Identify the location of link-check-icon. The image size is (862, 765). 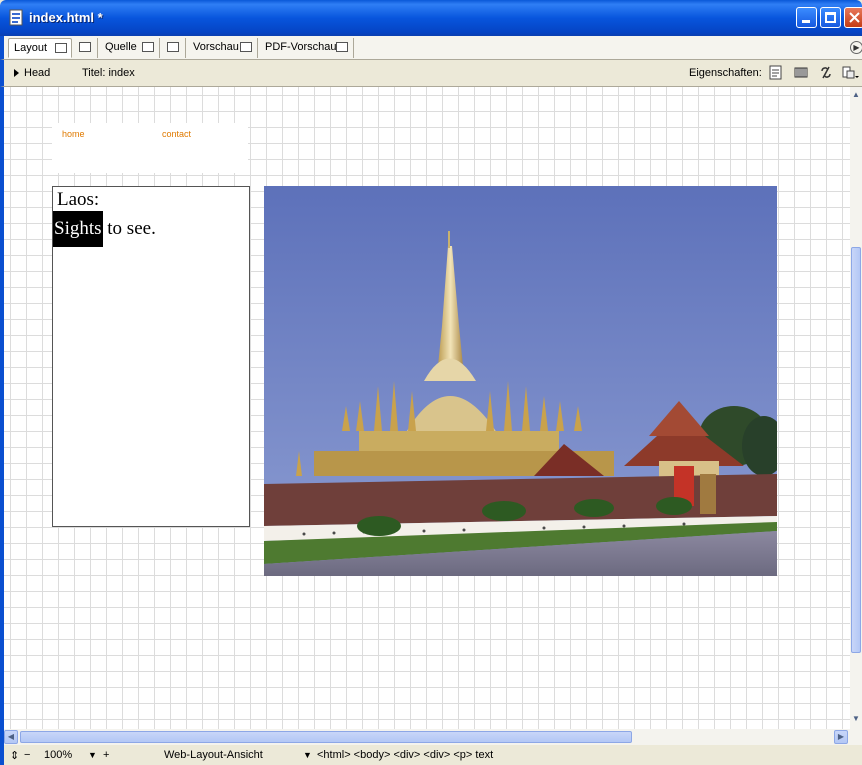
(826, 72).